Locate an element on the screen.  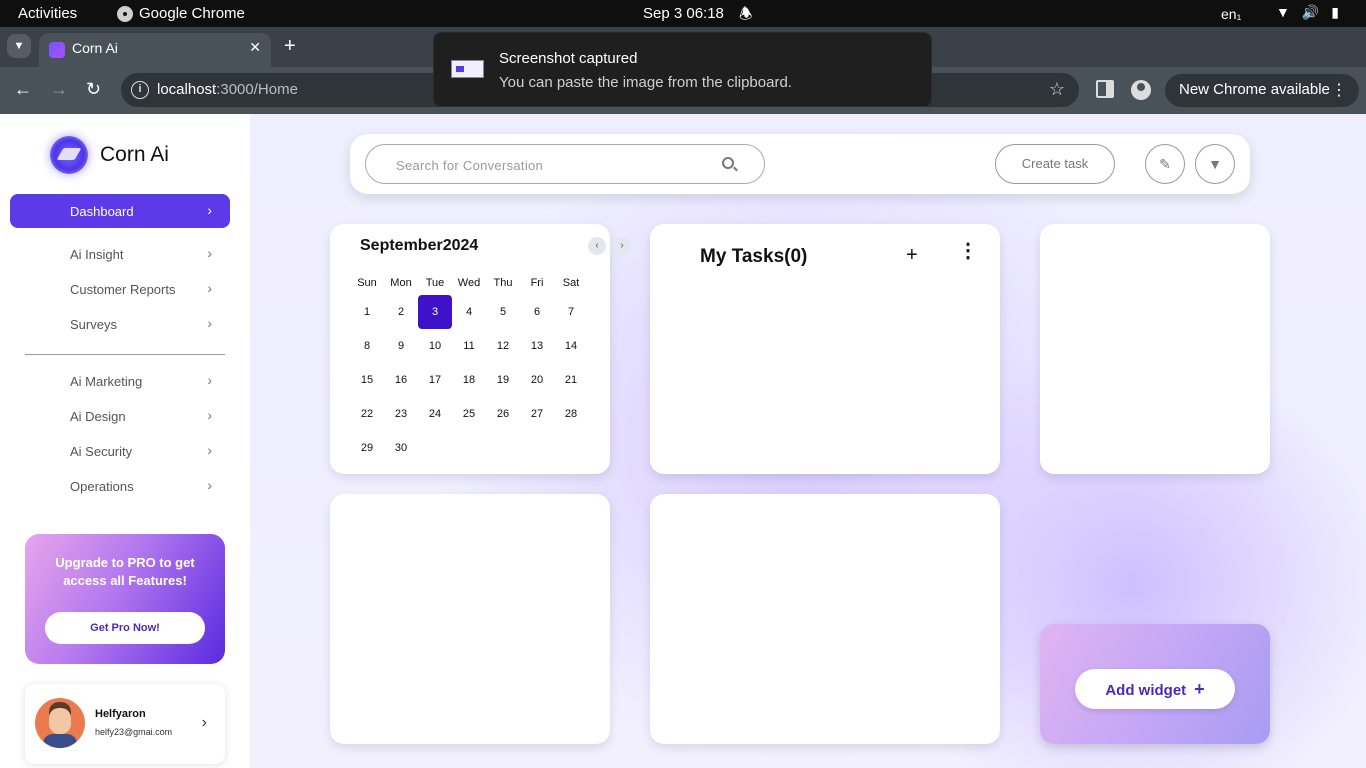
back-arrow-icon: ← is located at coordinates (23, 89).